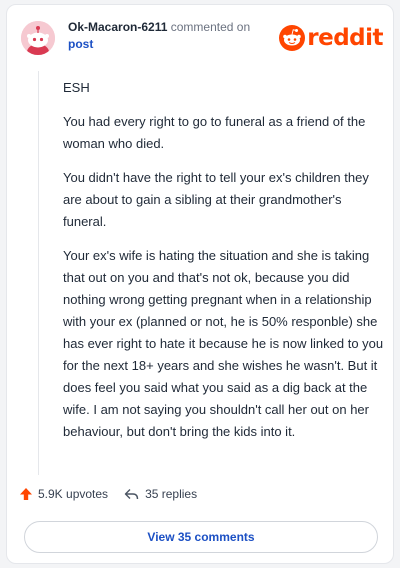  Describe the element at coordinates (210, 27) in the screenshot. I see `action-text: commented on` at that location.